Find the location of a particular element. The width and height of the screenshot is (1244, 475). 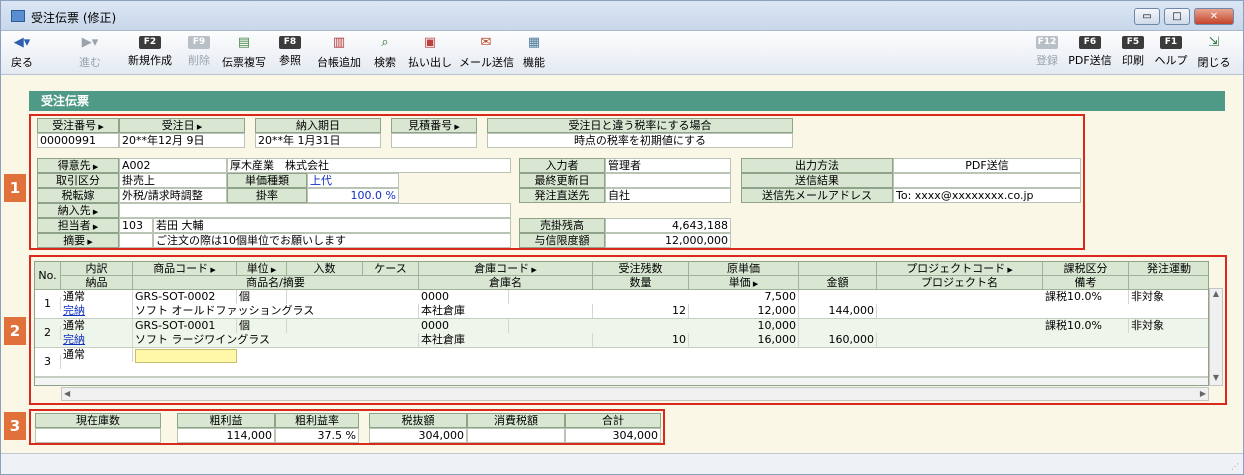

tax-transfer-value: 外税/請求時調整 is located at coordinates (173, 195).